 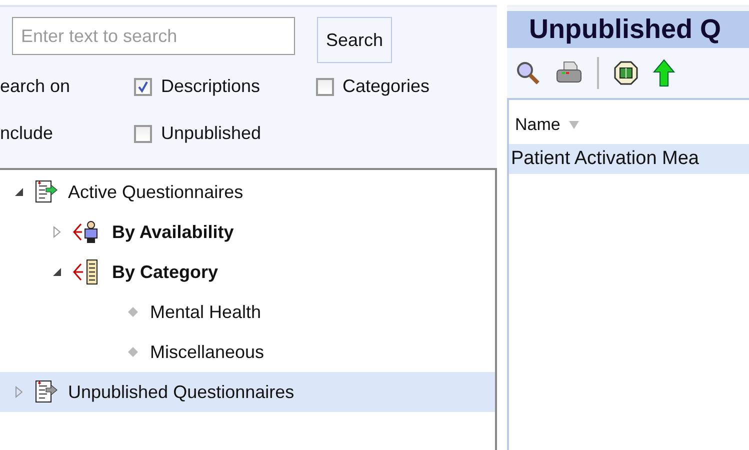 What do you see at coordinates (211, 133) in the screenshot?
I see `checkbox-label: Unpublished` at bounding box center [211, 133].